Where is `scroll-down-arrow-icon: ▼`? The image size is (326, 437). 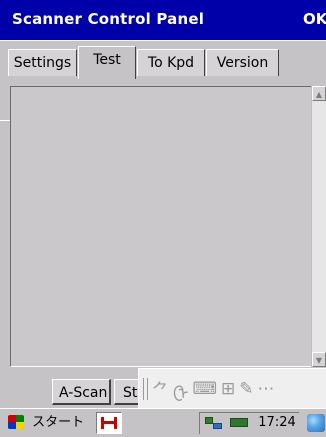 scroll-down-arrow-icon: ▼ is located at coordinates (319, 359).